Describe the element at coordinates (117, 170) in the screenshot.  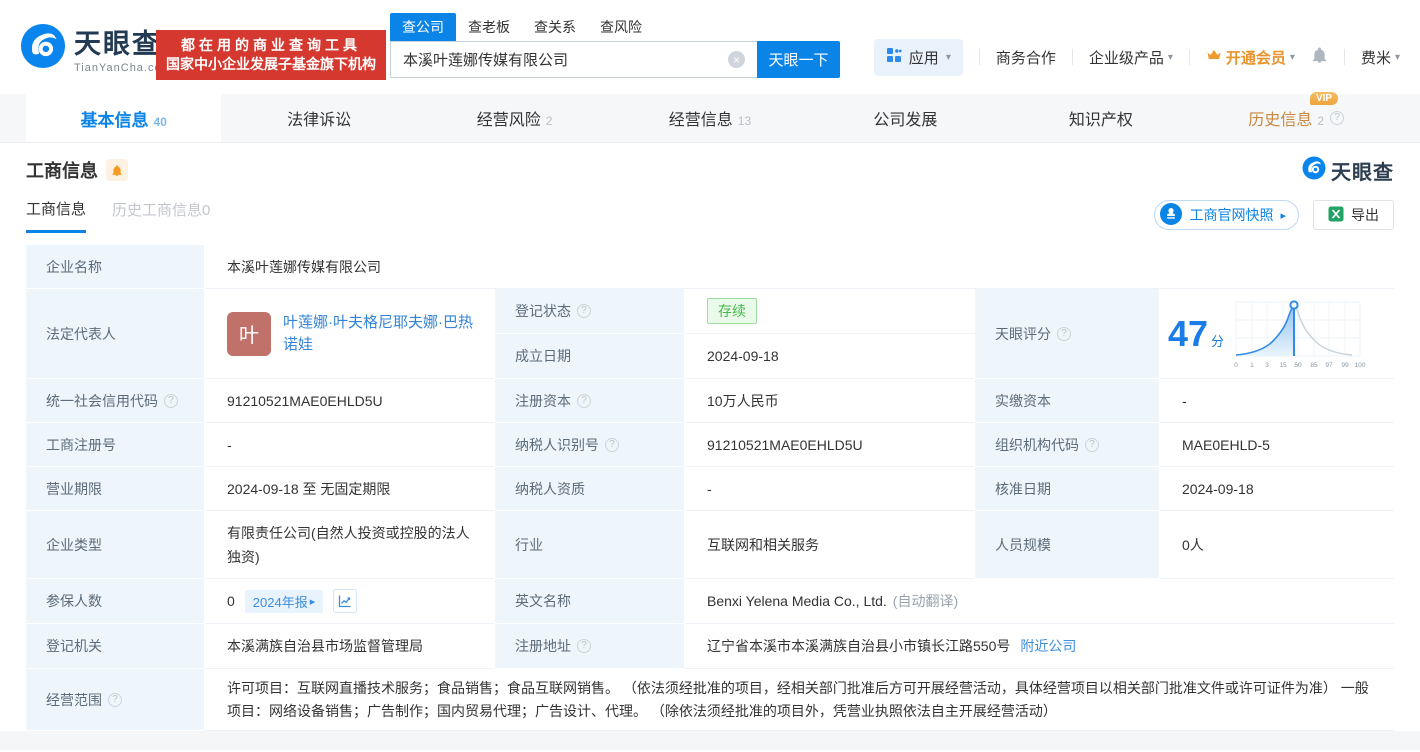
I see `monitor-bell-icon` at that location.